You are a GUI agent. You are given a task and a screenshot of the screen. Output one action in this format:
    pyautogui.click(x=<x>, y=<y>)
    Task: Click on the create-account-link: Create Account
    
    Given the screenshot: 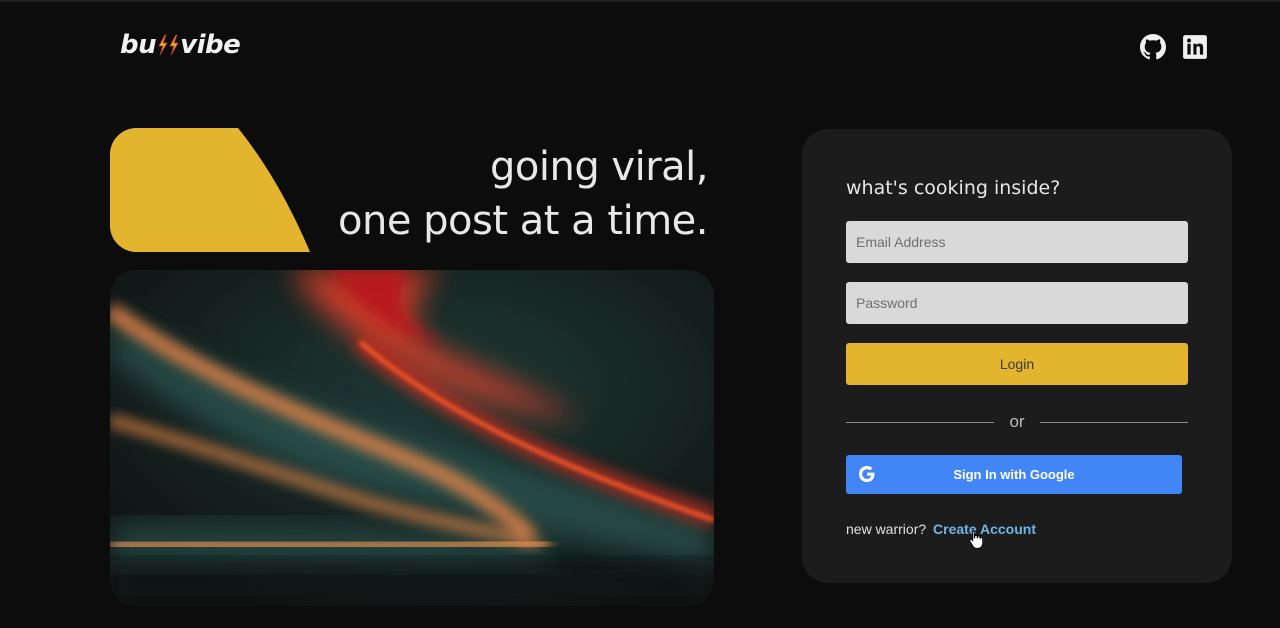 What is the action you would take?
    pyautogui.click(x=984, y=529)
    